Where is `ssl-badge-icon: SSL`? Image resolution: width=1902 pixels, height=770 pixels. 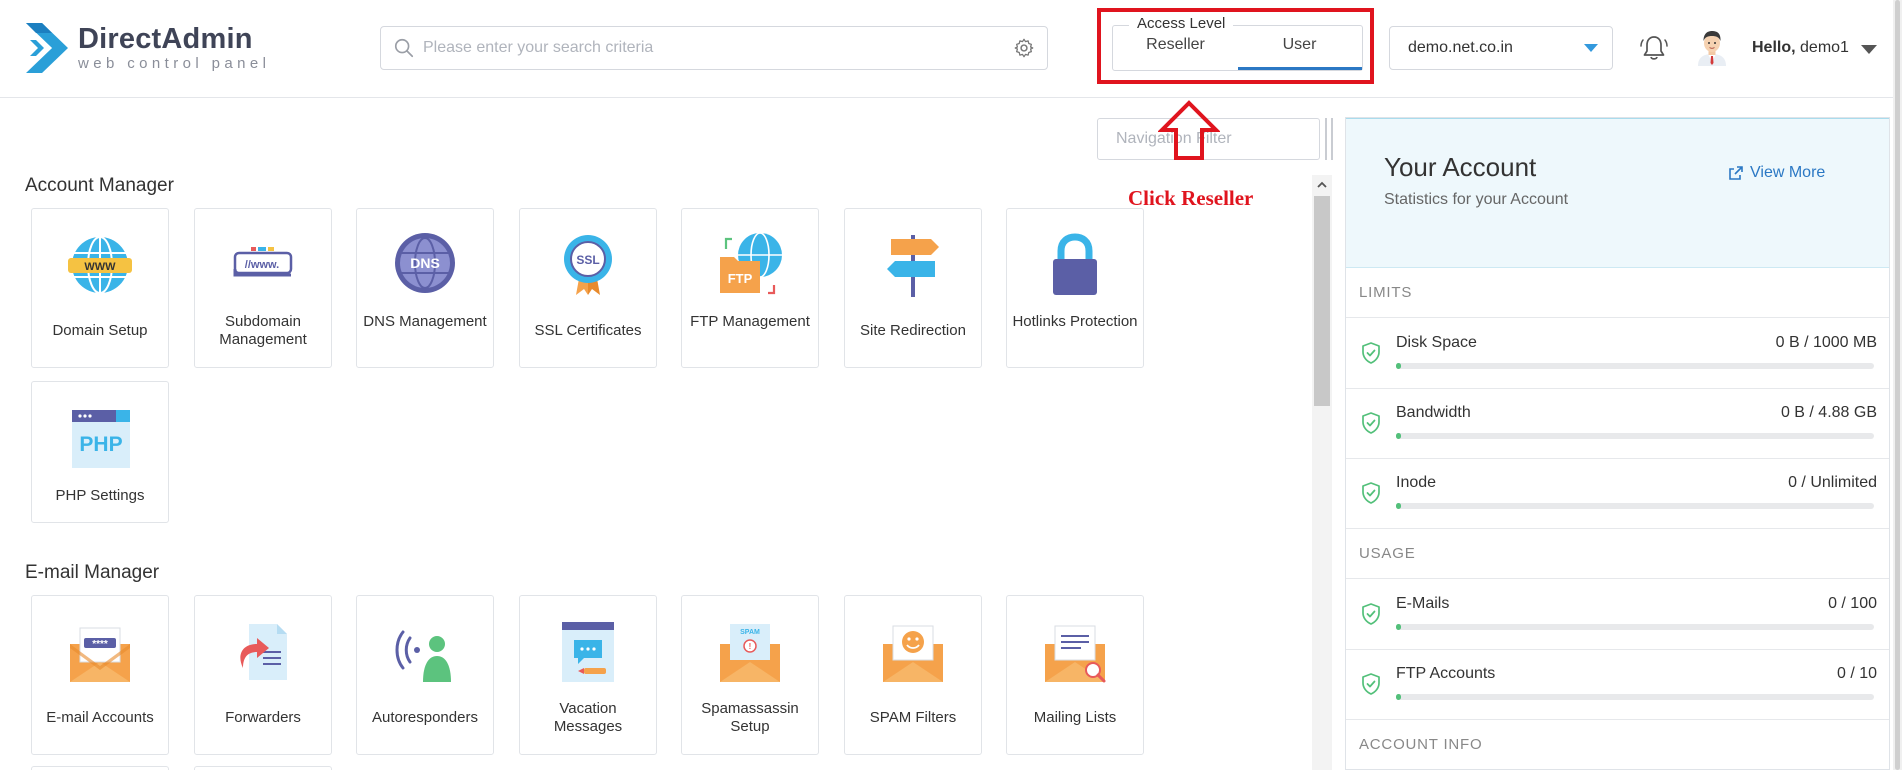
ssl-badge-icon: SSL is located at coordinates (588, 265).